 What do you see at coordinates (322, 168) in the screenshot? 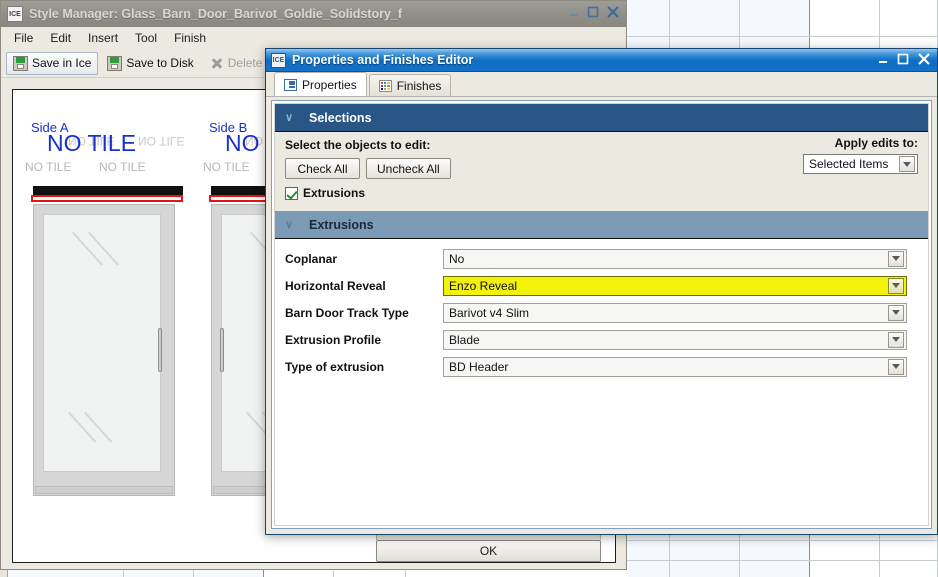
I see `check-all-button: Check All` at bounding box center [322, 168].